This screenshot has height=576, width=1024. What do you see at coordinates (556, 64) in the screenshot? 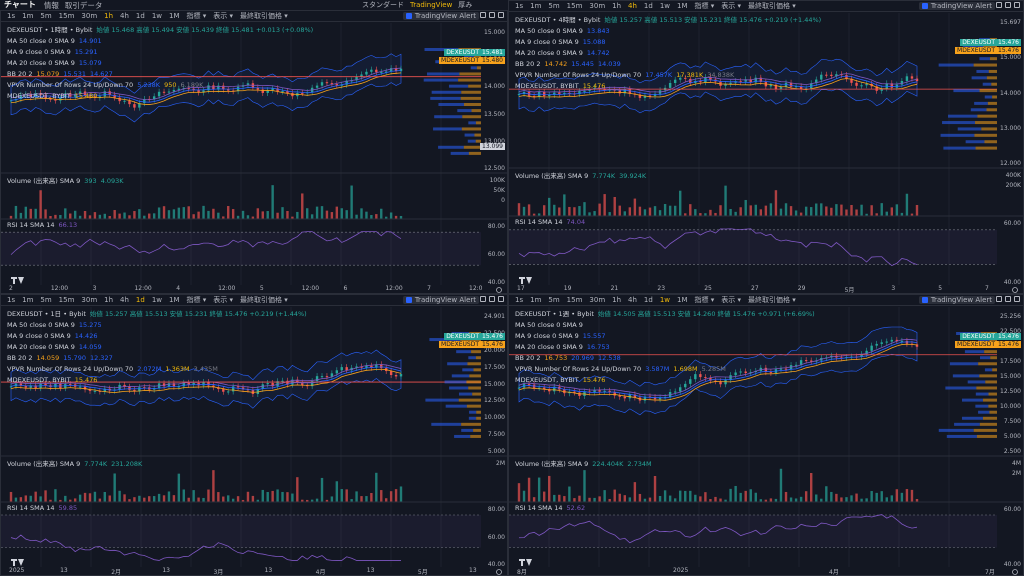
I see `legend-value: 14.742` at bounding box center [556, 64].